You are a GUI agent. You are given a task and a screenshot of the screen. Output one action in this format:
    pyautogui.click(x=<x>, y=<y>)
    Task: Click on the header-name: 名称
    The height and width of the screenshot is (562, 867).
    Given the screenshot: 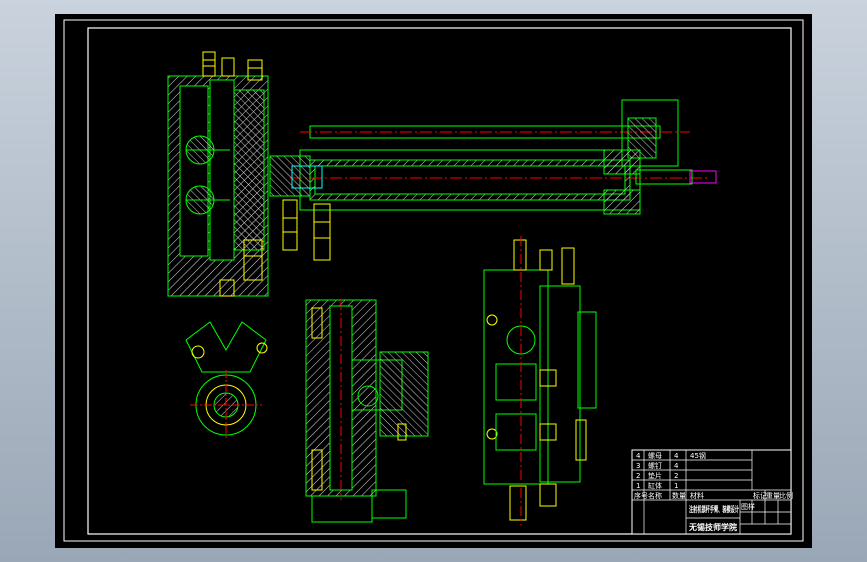 What is the action you would take?
    pyautogui.click(x=655, y=495)
    